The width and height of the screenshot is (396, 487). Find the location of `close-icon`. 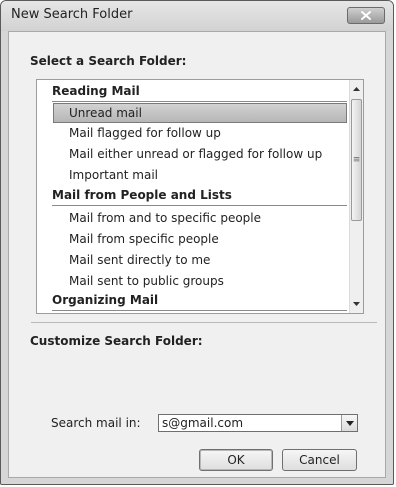

close-icon is located at coordinates (366, 15).